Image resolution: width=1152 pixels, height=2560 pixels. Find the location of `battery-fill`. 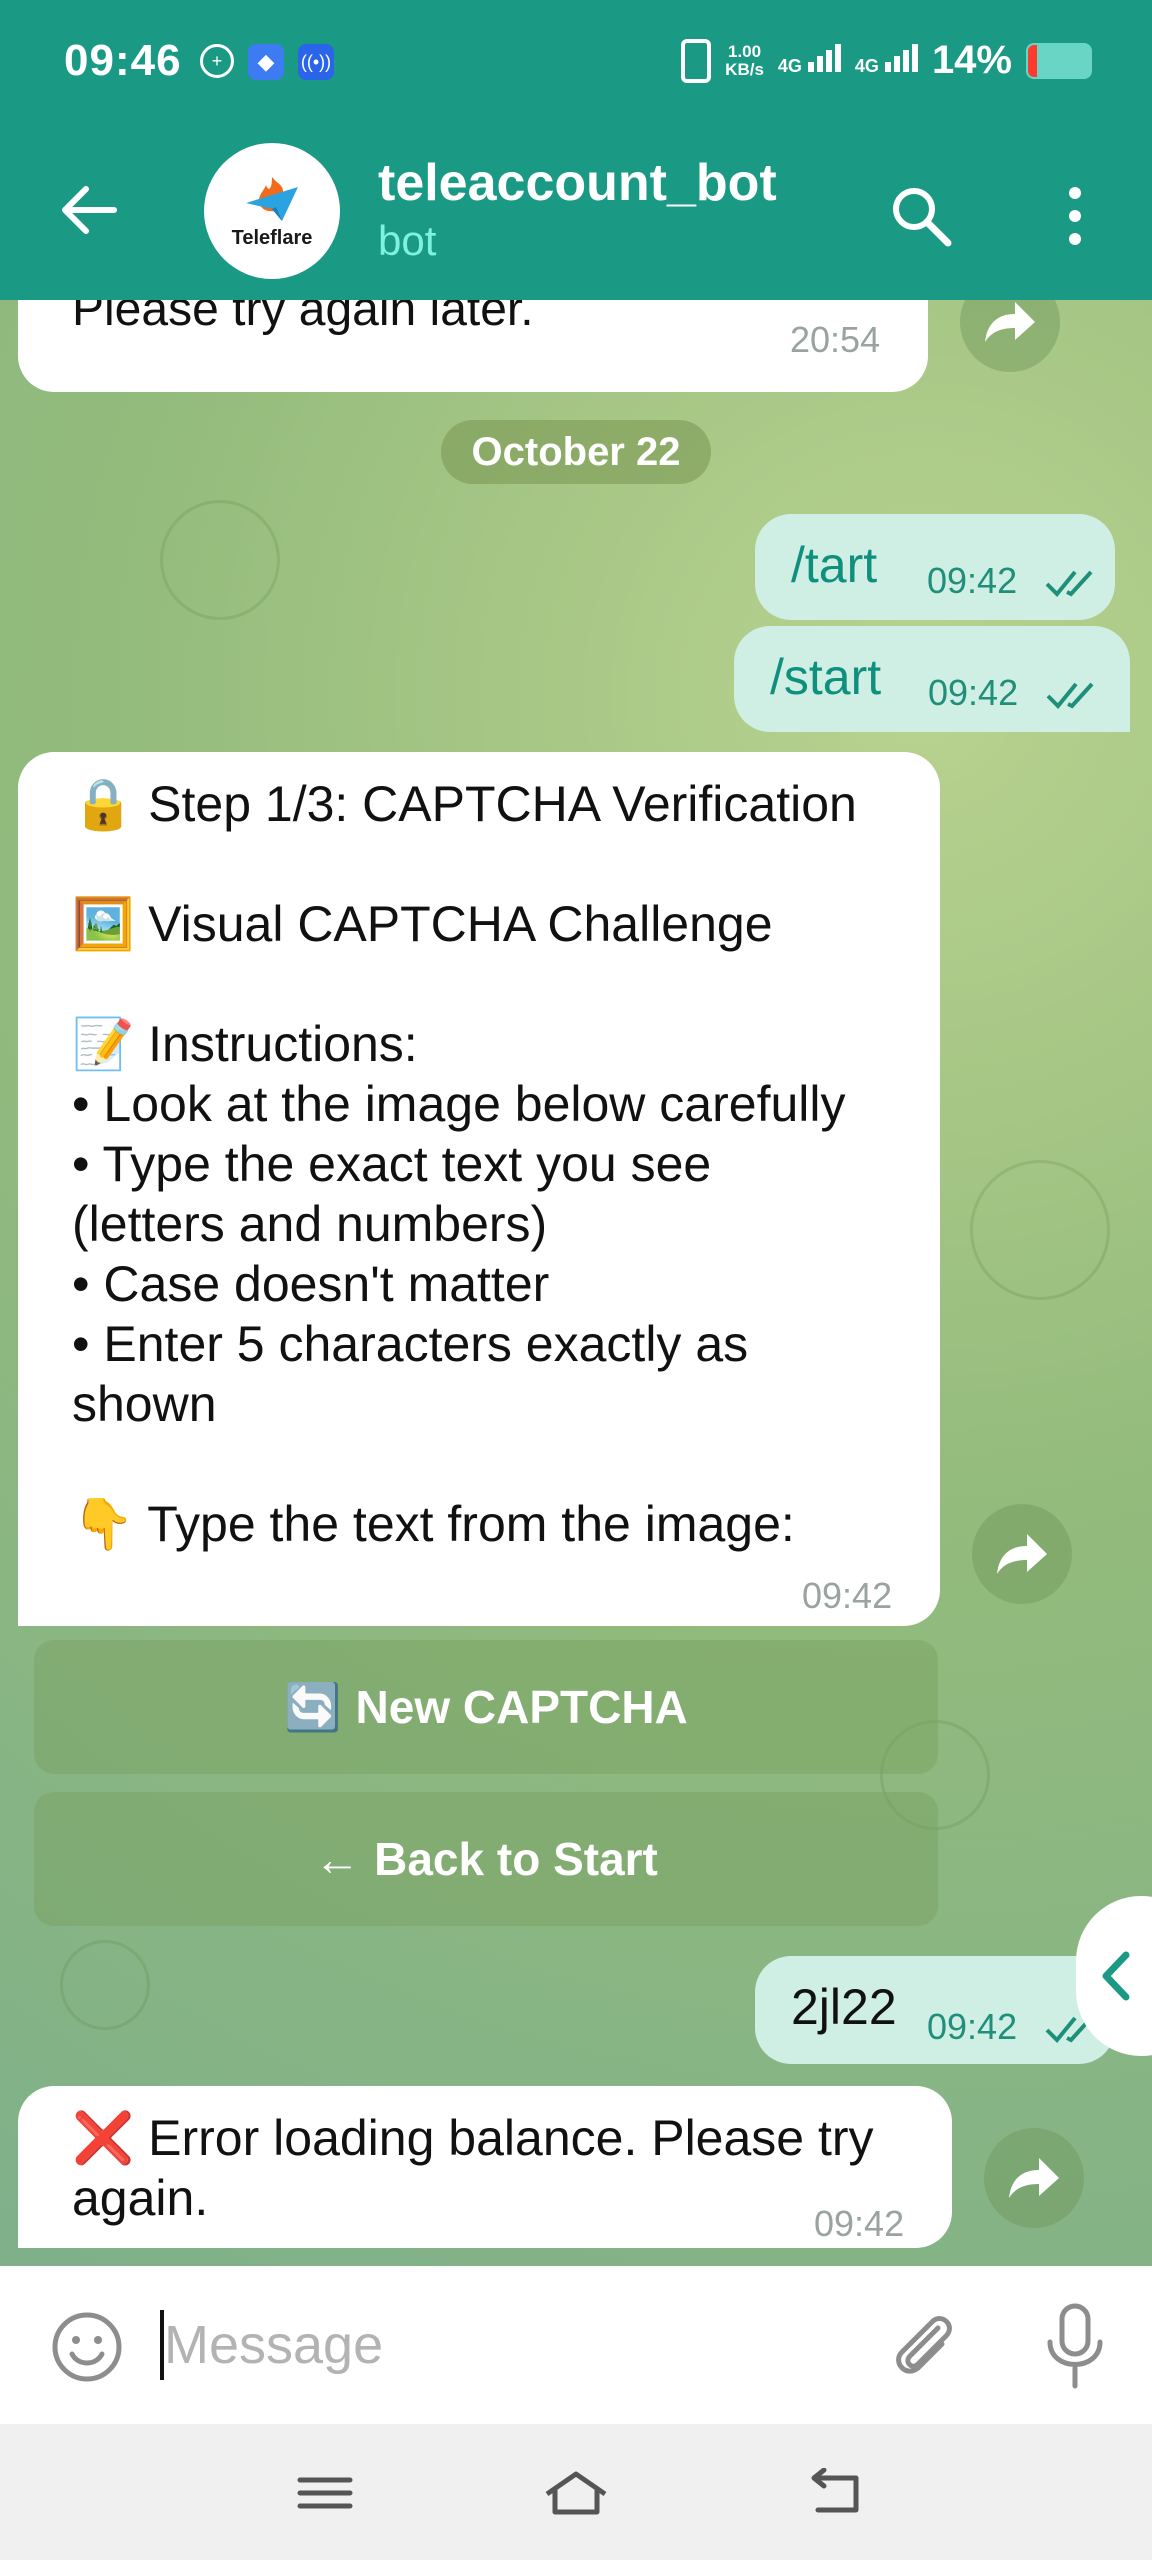

battery-fill is located at coordinates (1032, 60).